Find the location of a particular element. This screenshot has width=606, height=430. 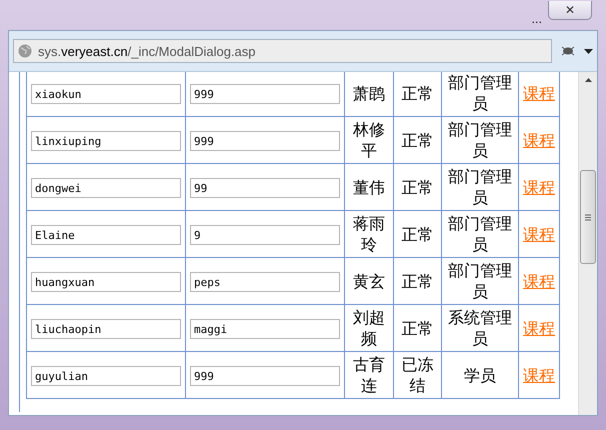

role-cell: 学员 is located at coordinates (480, 375).